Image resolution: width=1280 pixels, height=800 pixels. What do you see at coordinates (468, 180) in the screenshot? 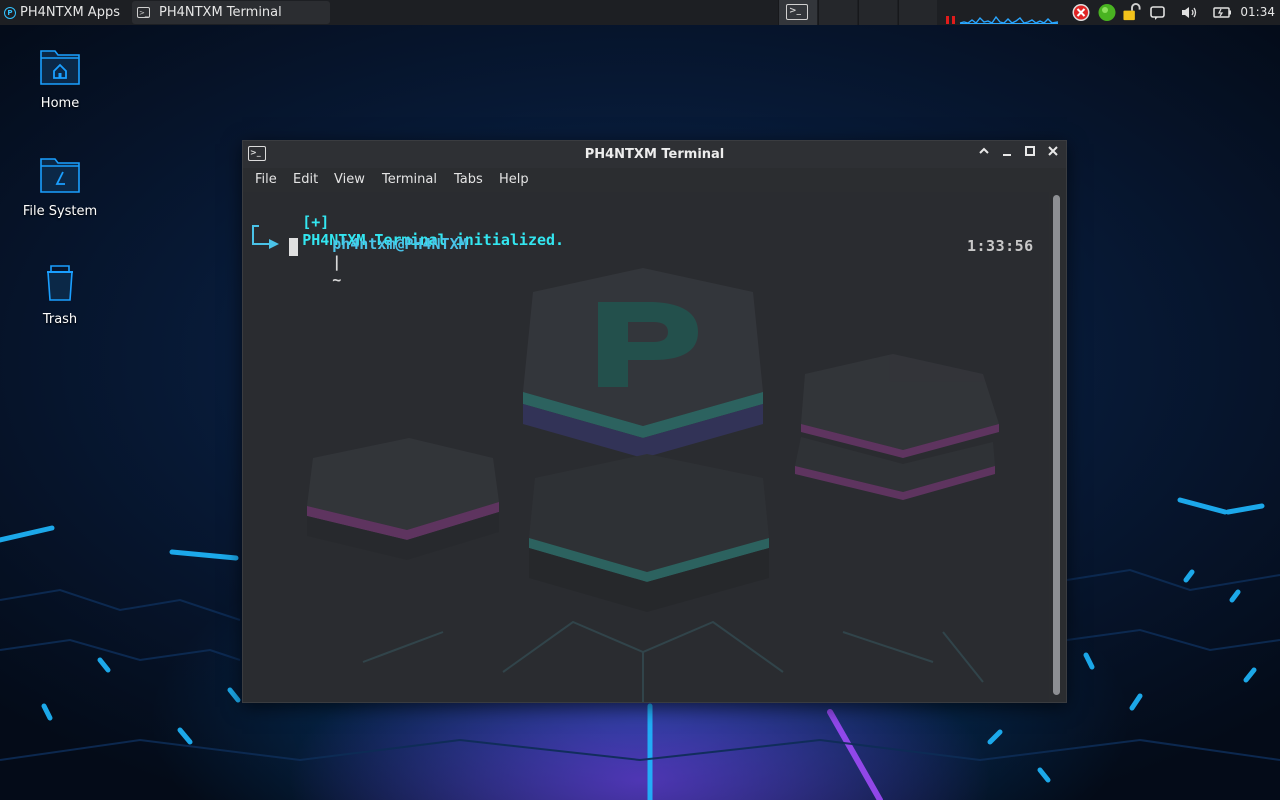
I see `menu-tabs: Tabs` at bounding box center [468, 180].